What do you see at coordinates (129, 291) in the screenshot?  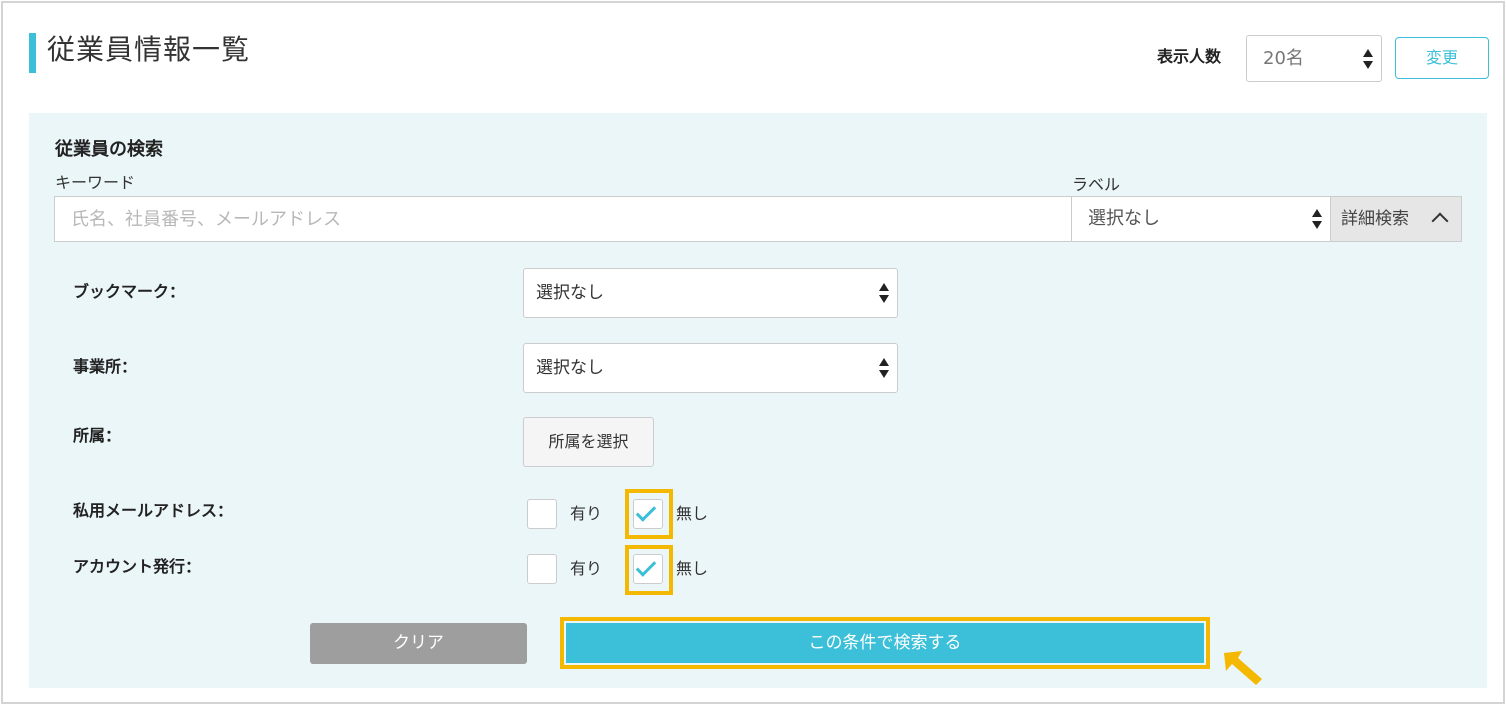 I see `bookmark-label: ブックマーク：` at bounding box center [129, 291].